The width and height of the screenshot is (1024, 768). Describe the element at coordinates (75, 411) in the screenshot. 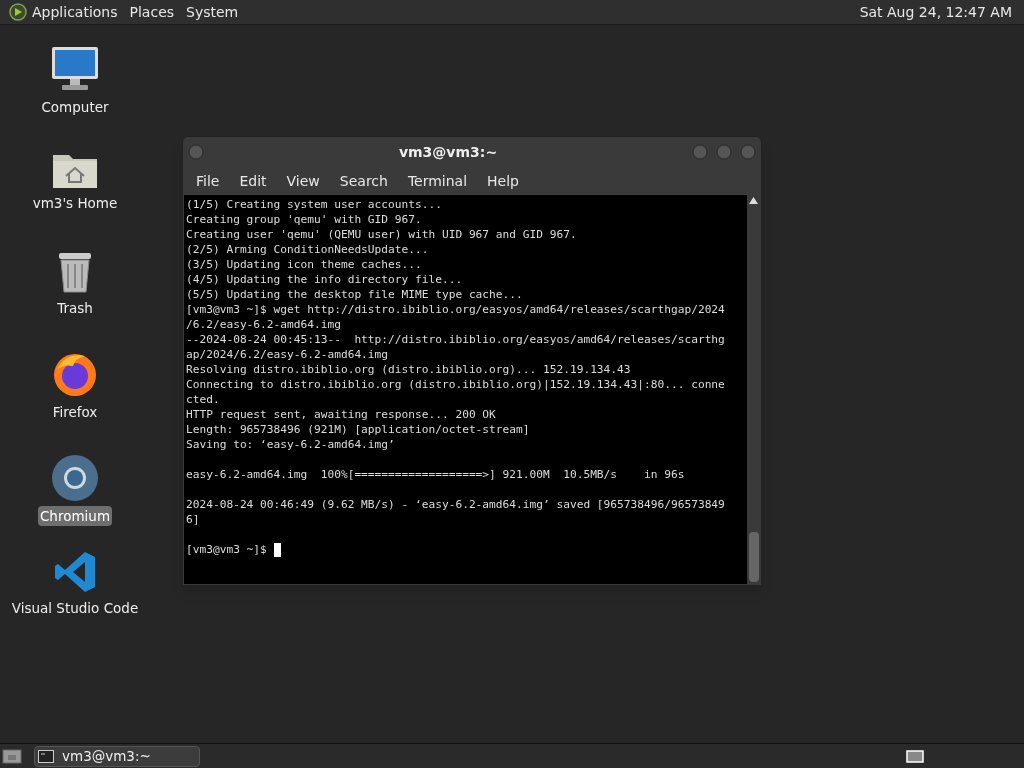

I see `desktop-icon-label: Firefox` at that location.